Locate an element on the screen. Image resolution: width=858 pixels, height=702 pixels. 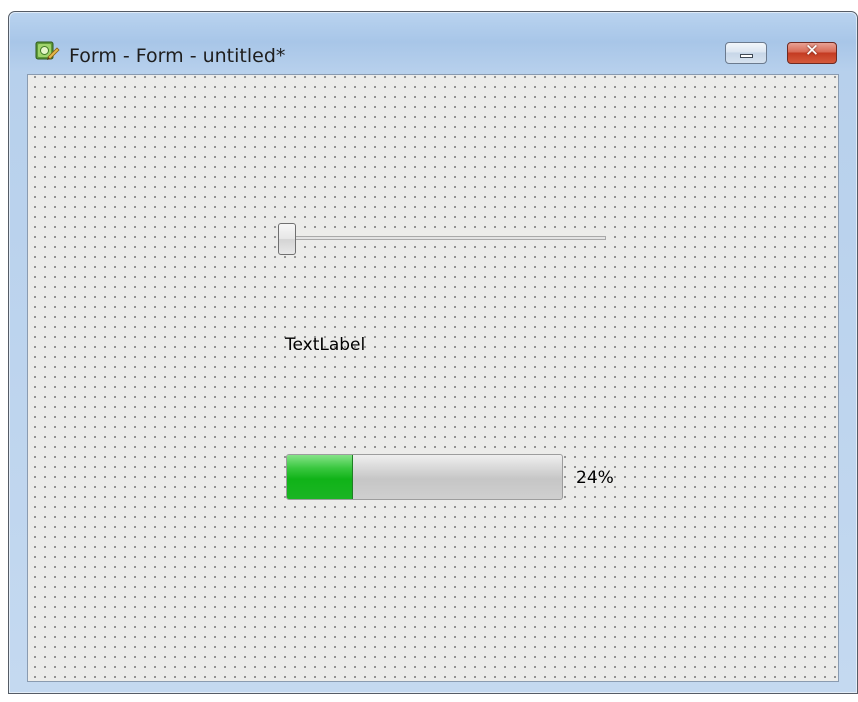
progress-bar is located at coordinates (424, 477).